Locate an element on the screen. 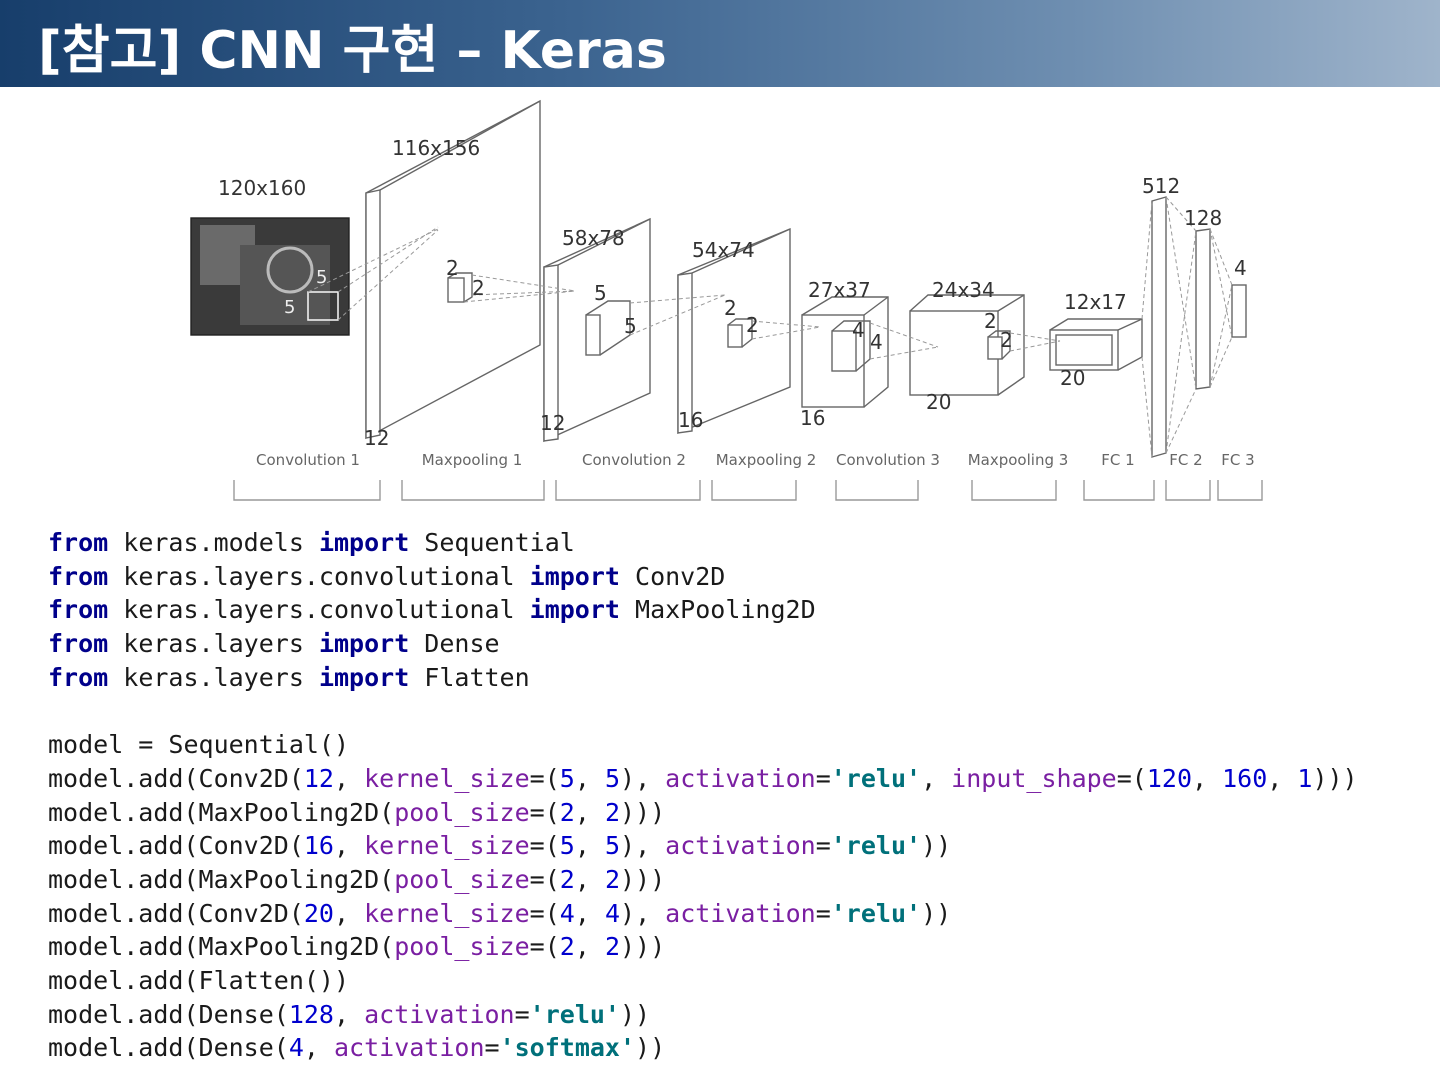  code-token: keras.layers.convolutional is located at coordinates (319, 610).